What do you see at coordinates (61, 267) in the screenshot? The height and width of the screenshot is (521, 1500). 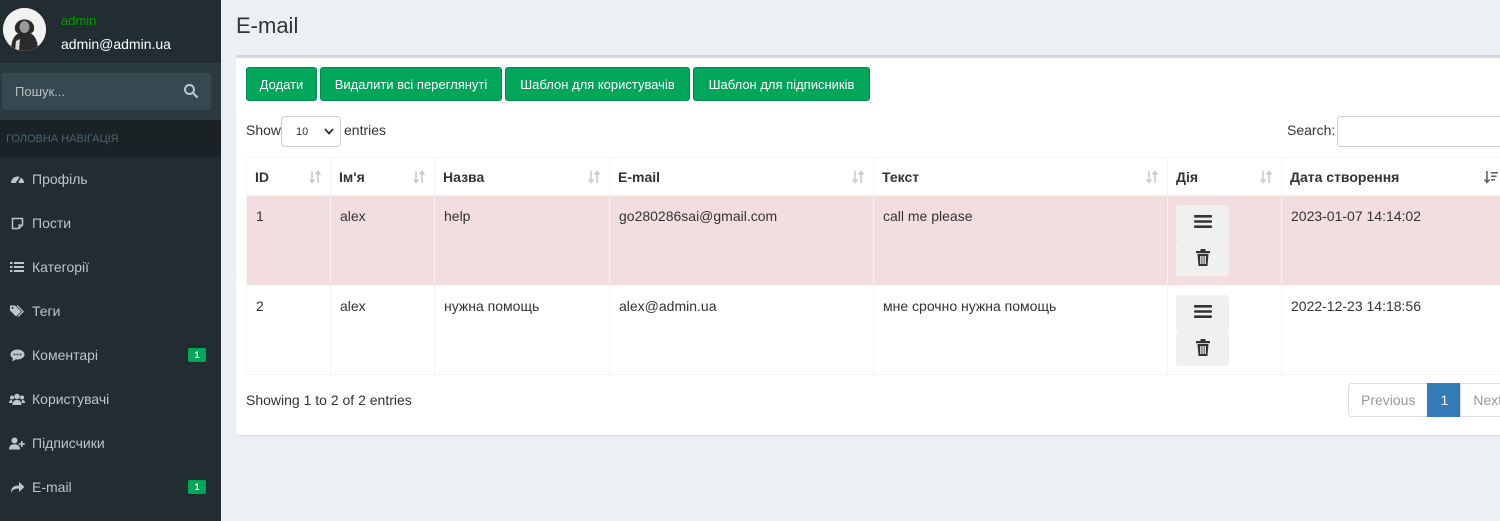 I see `sidebar-item-label: Категорії` at bounding box center [61, 267].